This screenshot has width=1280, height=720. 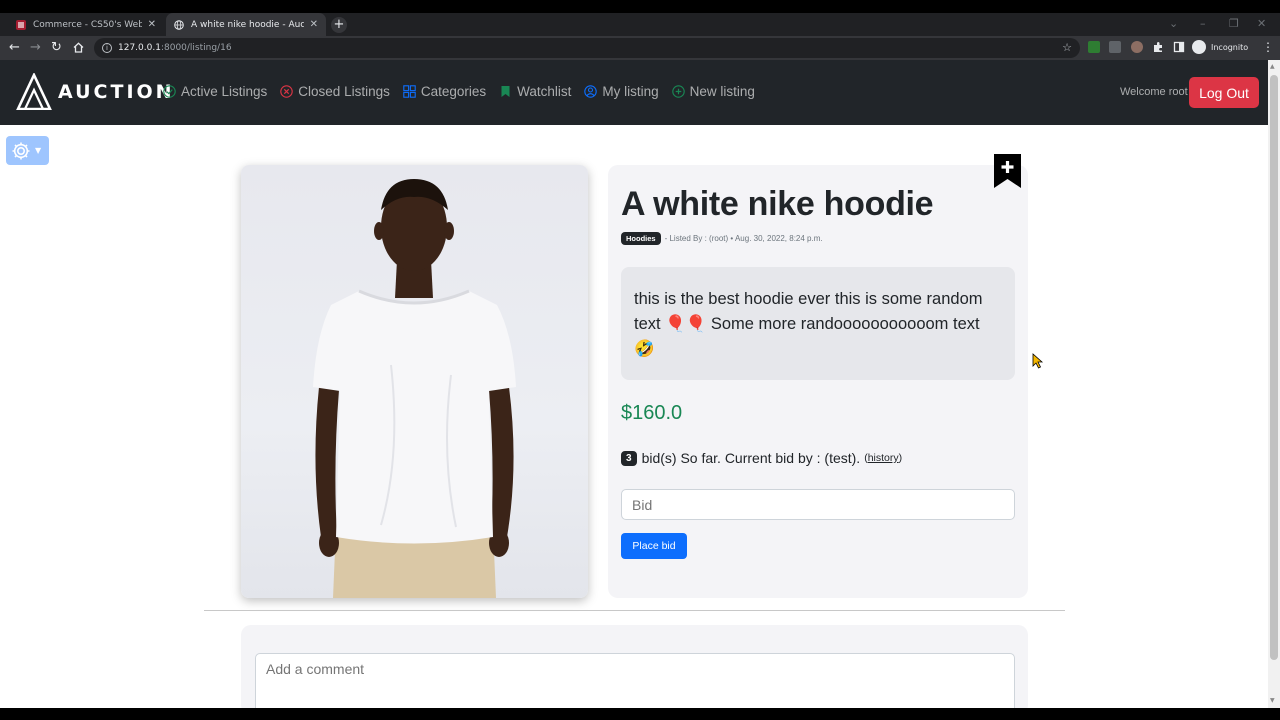 I want to click on bid-history-link-wrap: (history), so click(x=883, y=458).